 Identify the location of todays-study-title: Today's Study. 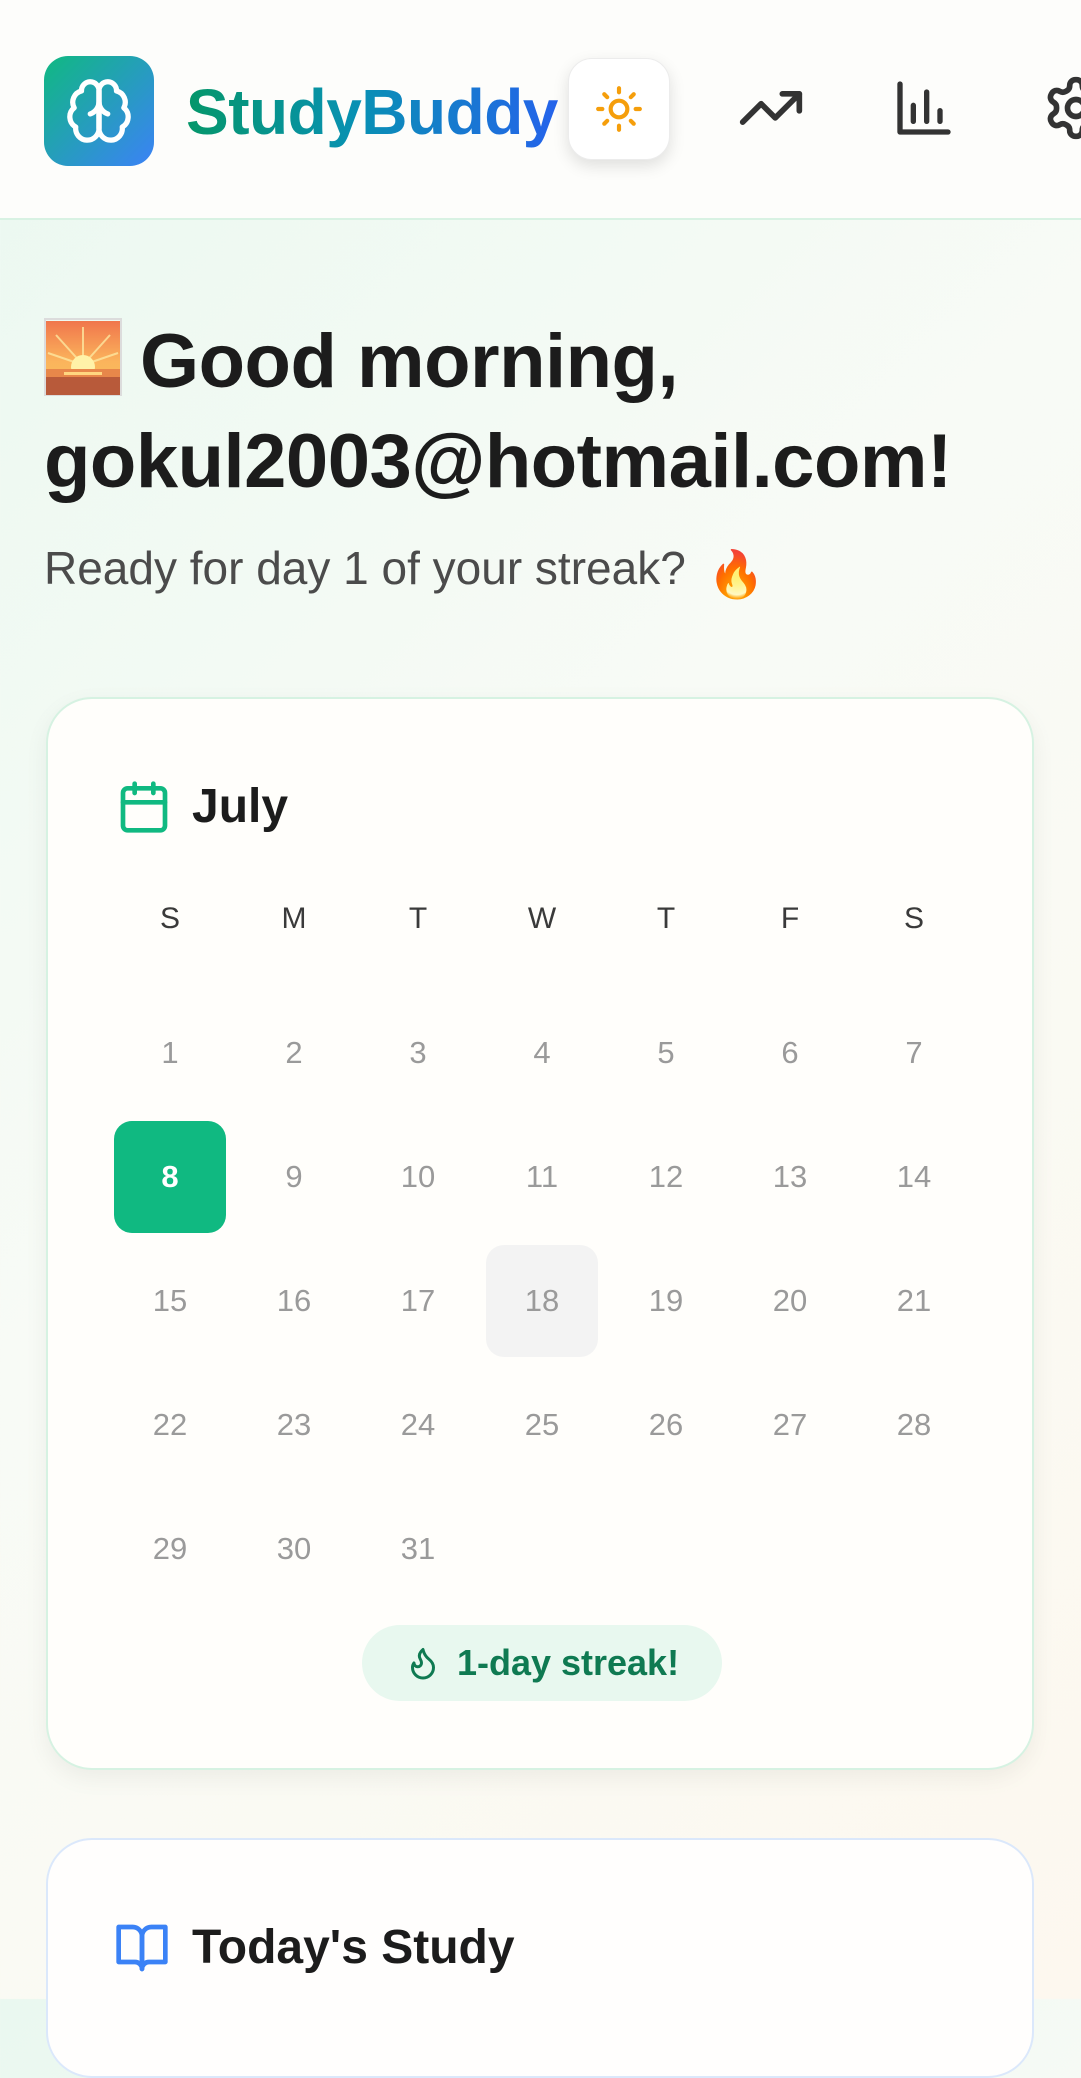
(353, 1948).